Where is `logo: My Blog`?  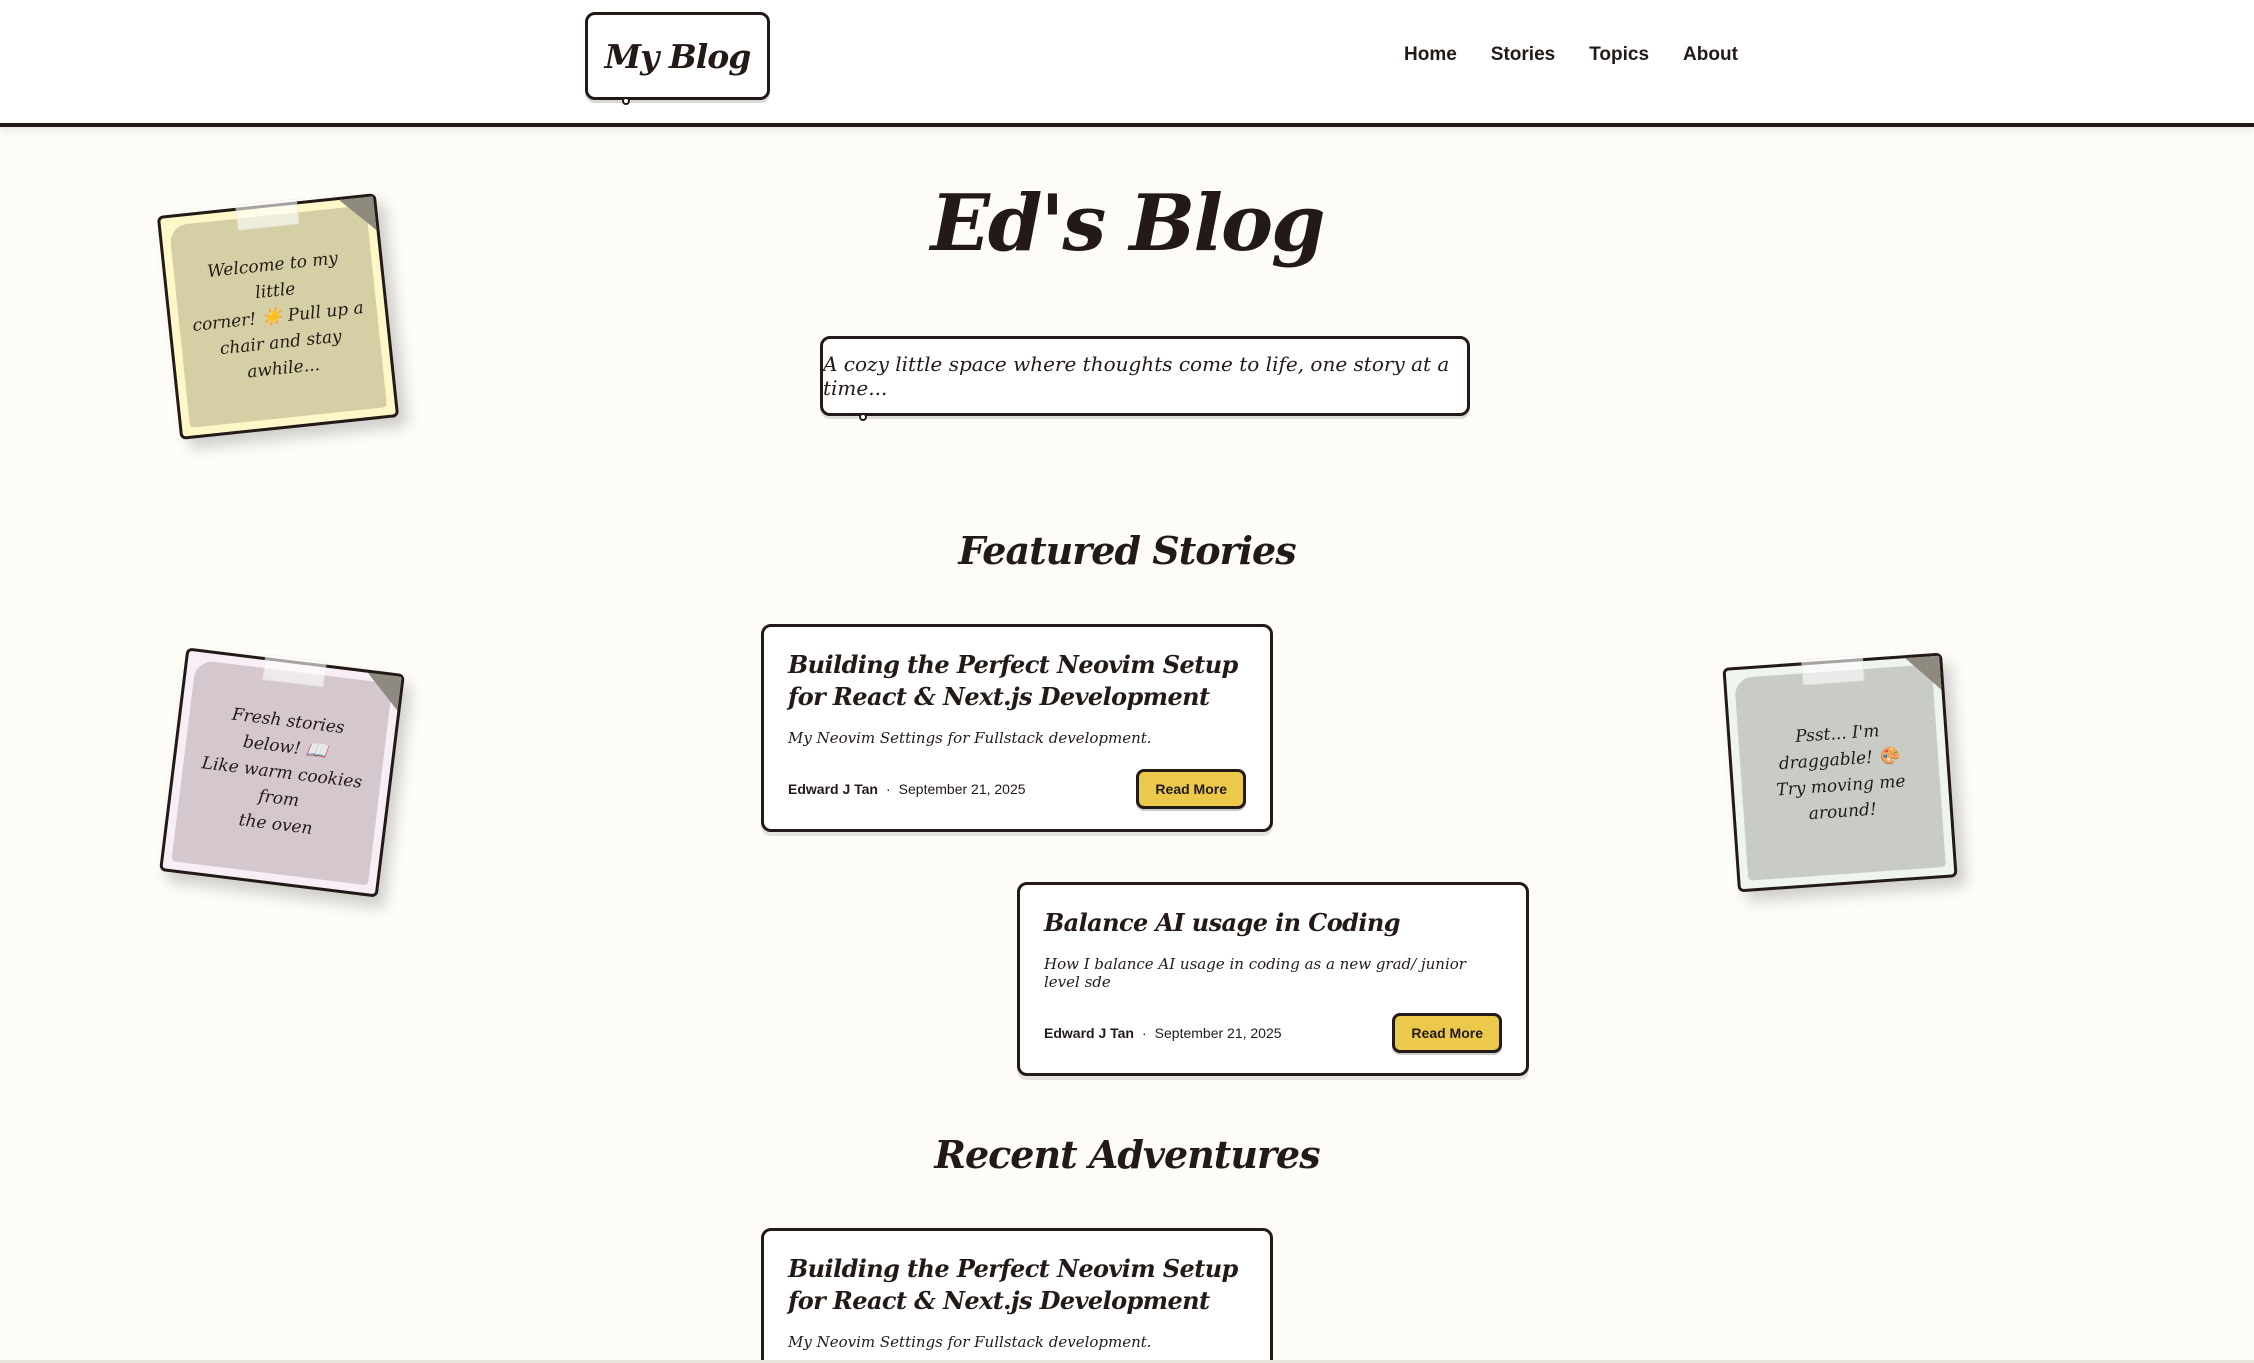 logo: My Blog is located at coordinates (677, 58).